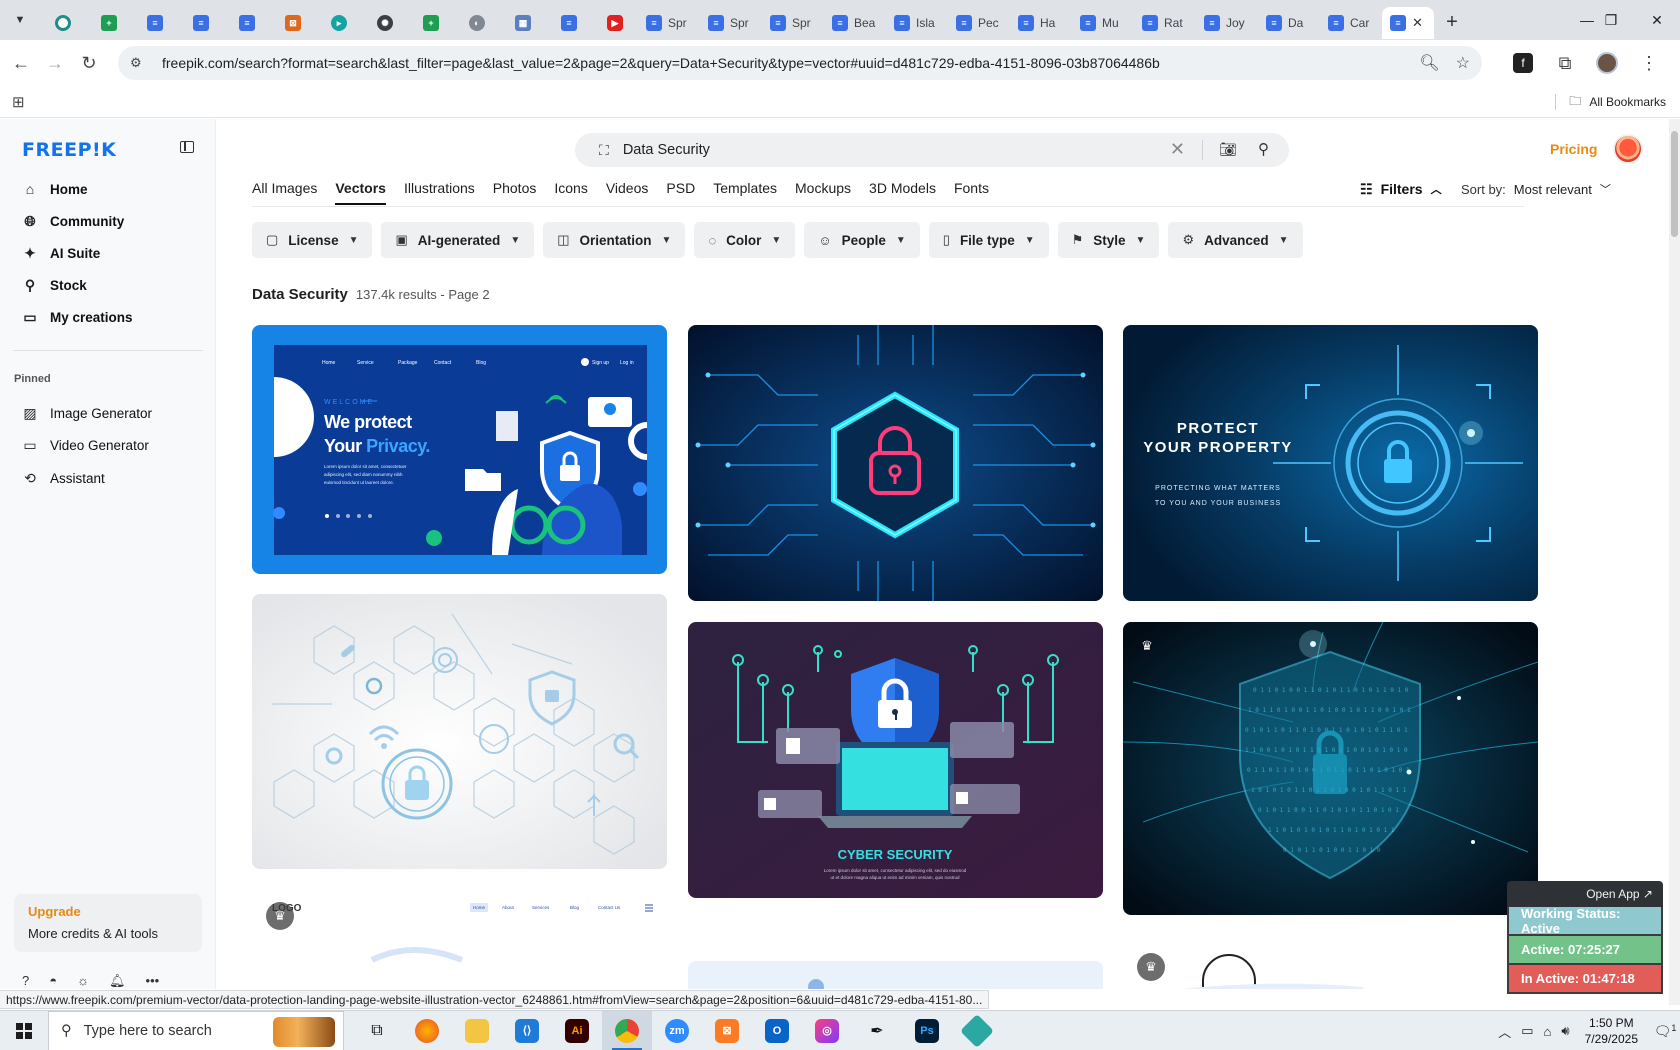 This screenshot has width=1680, height=1050. Describe the element at coordinates (1674, 184) in the screenshot. I see `scrollbar-thumb` at that location.